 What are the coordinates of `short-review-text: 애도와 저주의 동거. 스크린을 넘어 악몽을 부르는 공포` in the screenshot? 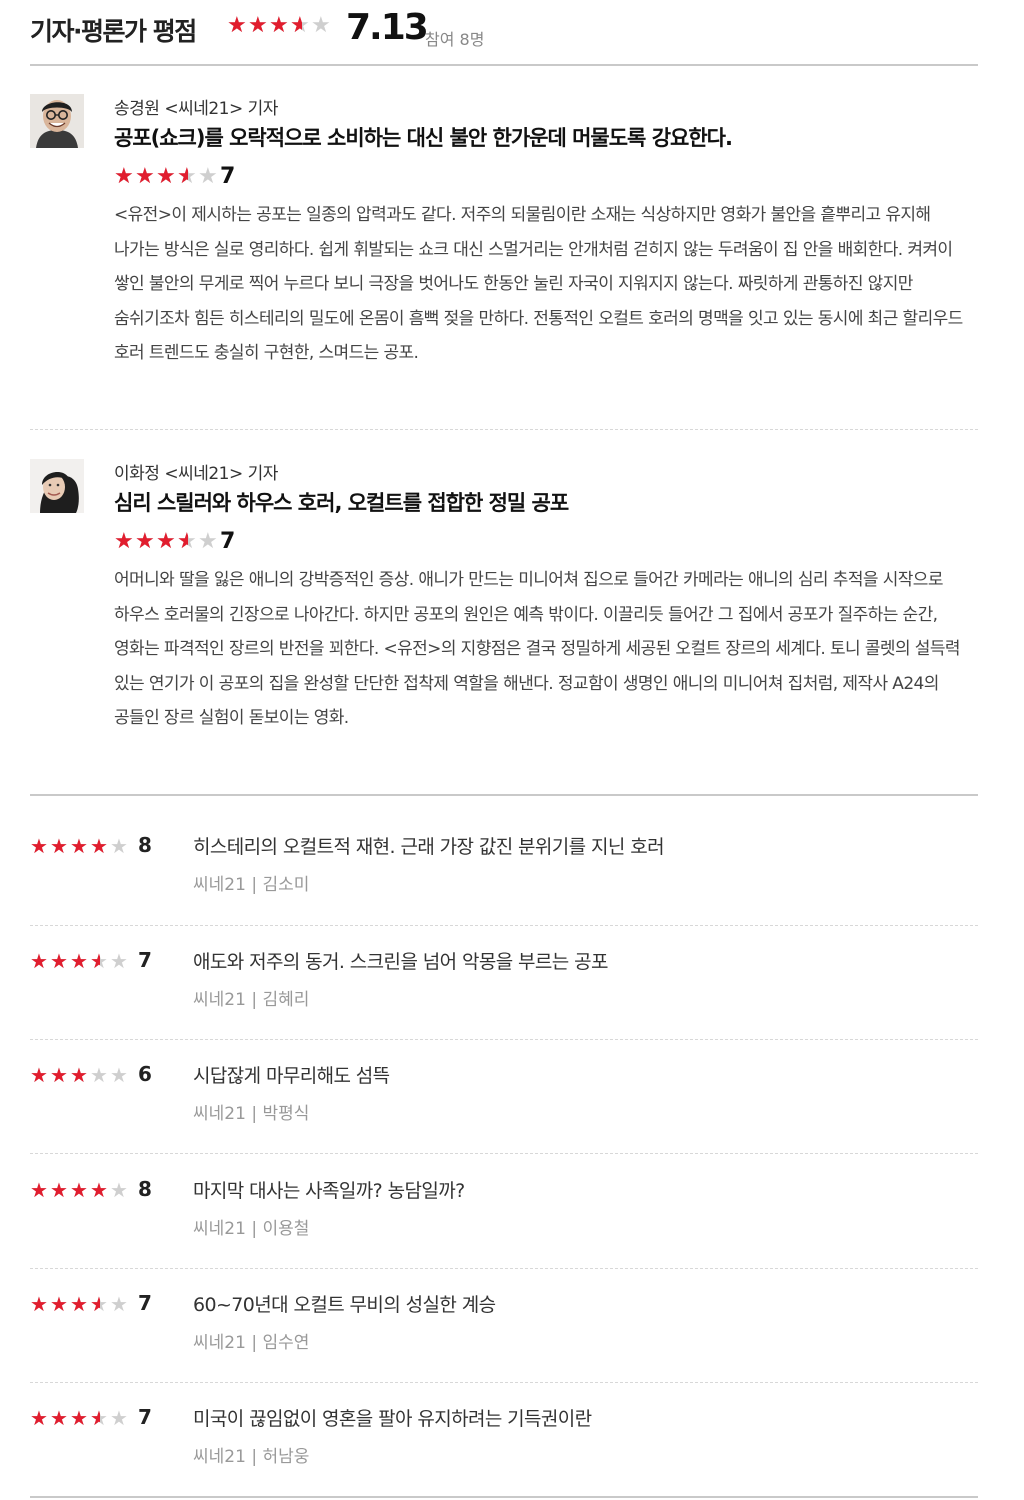 It's located at (400, 962).